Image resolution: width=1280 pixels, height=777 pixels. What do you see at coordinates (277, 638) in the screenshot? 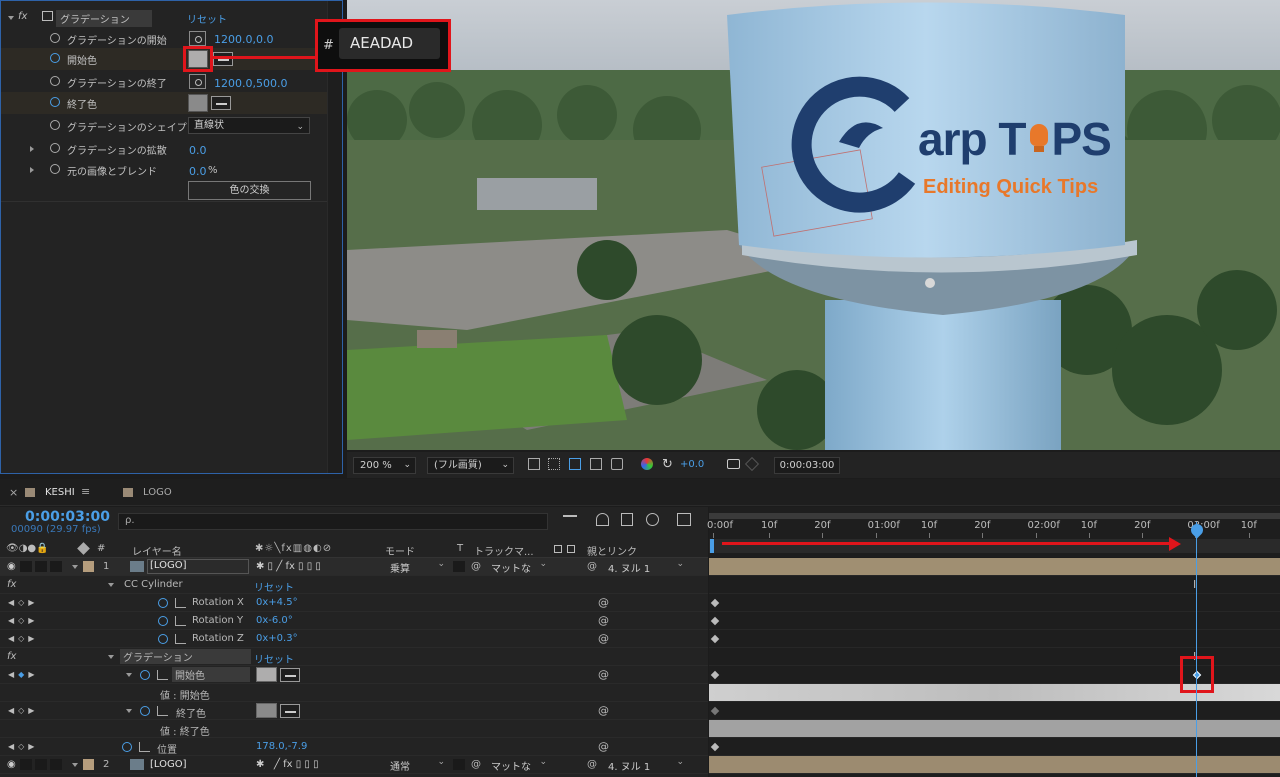
I see `rotation-z-value: 0x+0.3°` at bounding box center [277, 638].